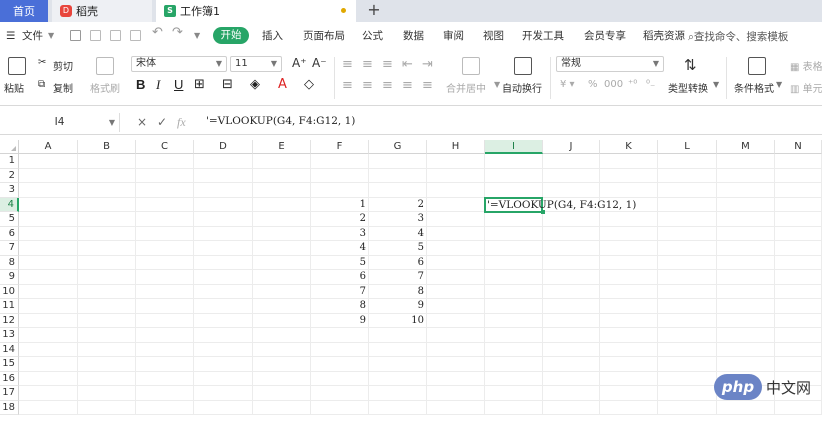 This screenshot has height=424, width=822. What do you see at coordinates (340, 147) in the screenshot?
I see `column-header-f: F` at bounding box center [340, 147].